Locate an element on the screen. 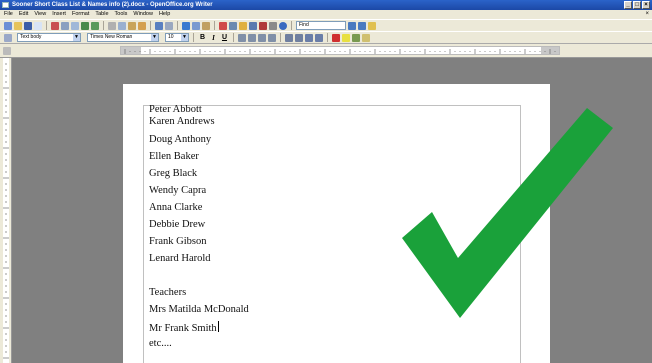 This screenshot has width=652, height=363. redo-icon is located at coordinates (169, 25).